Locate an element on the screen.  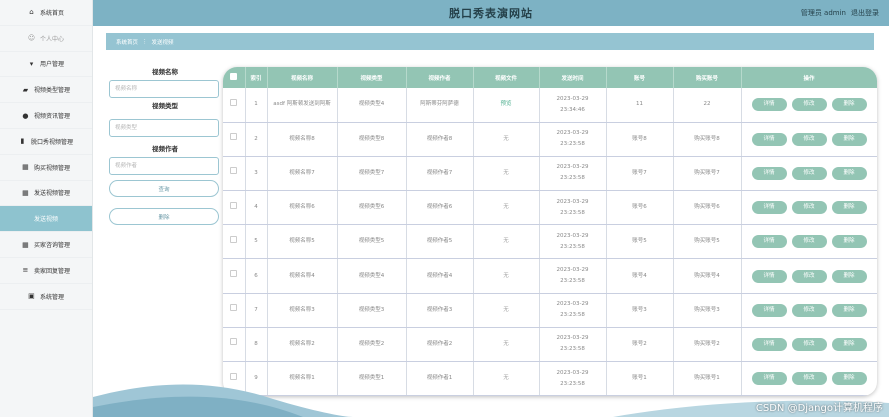
cell-time: 2023-03-29 23:23:58 is located at coordinates (573, 345).